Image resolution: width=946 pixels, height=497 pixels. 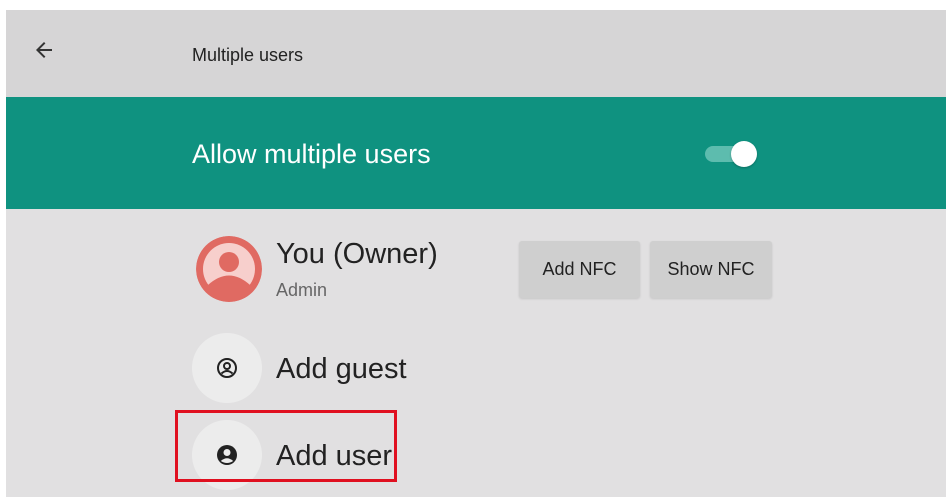 I want to click on allow-multiple-users-label: Allow multiple users, so click(x=311, y=154).